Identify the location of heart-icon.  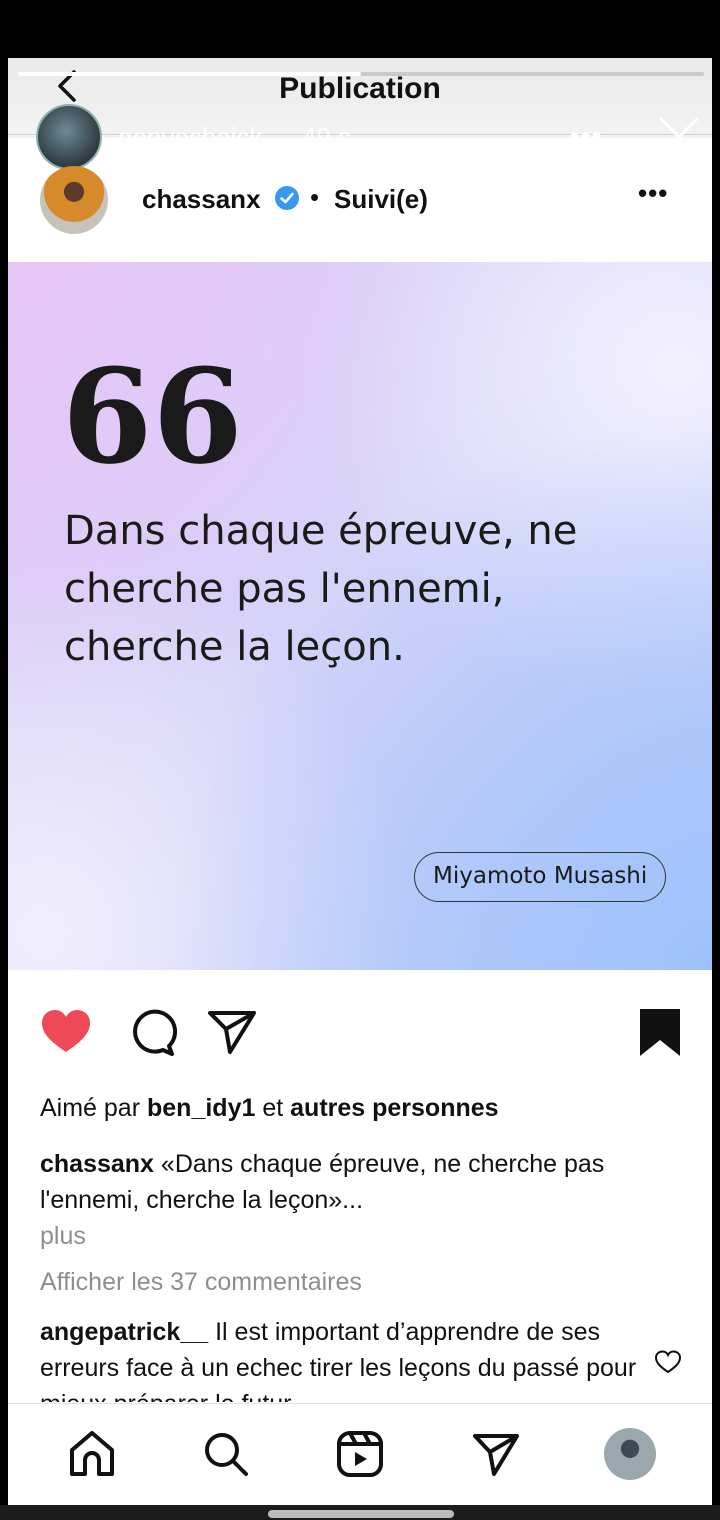
(66, 1032).